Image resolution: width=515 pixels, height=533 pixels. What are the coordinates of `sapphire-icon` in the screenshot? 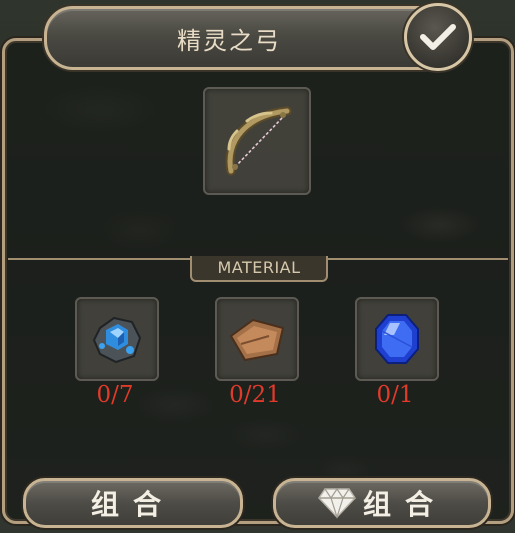 It's located at (397, 339).